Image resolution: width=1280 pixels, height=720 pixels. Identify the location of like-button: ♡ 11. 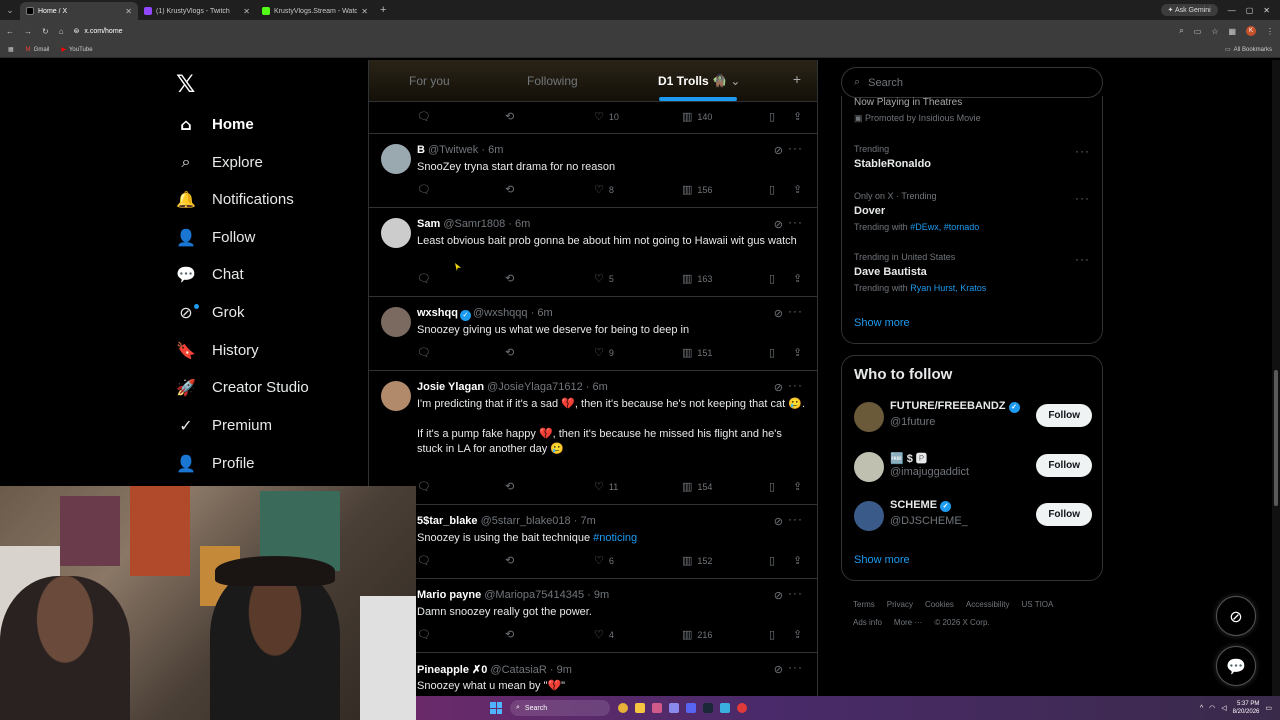
(606, 486).